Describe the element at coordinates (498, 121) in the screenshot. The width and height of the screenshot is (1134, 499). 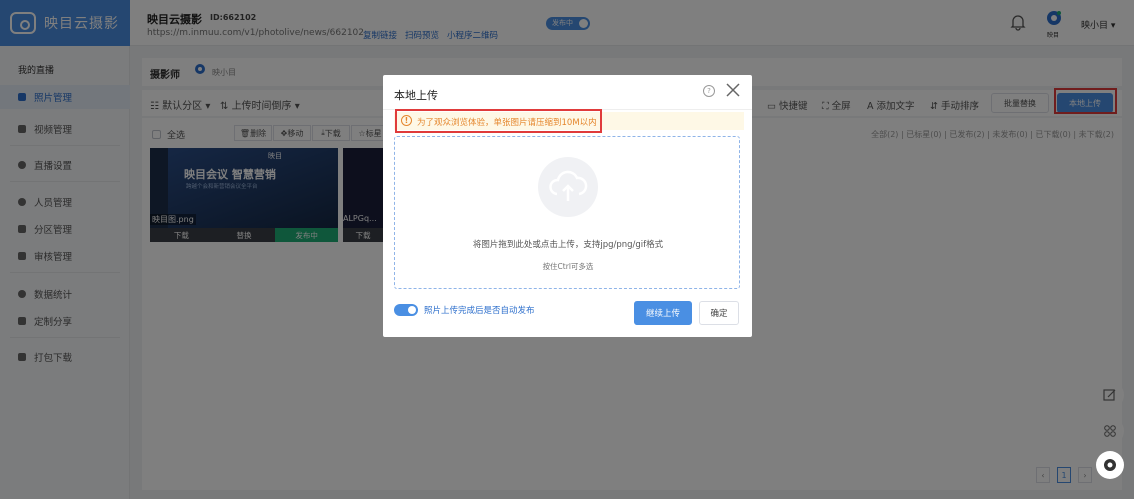
I see `highlight-box` at that location.